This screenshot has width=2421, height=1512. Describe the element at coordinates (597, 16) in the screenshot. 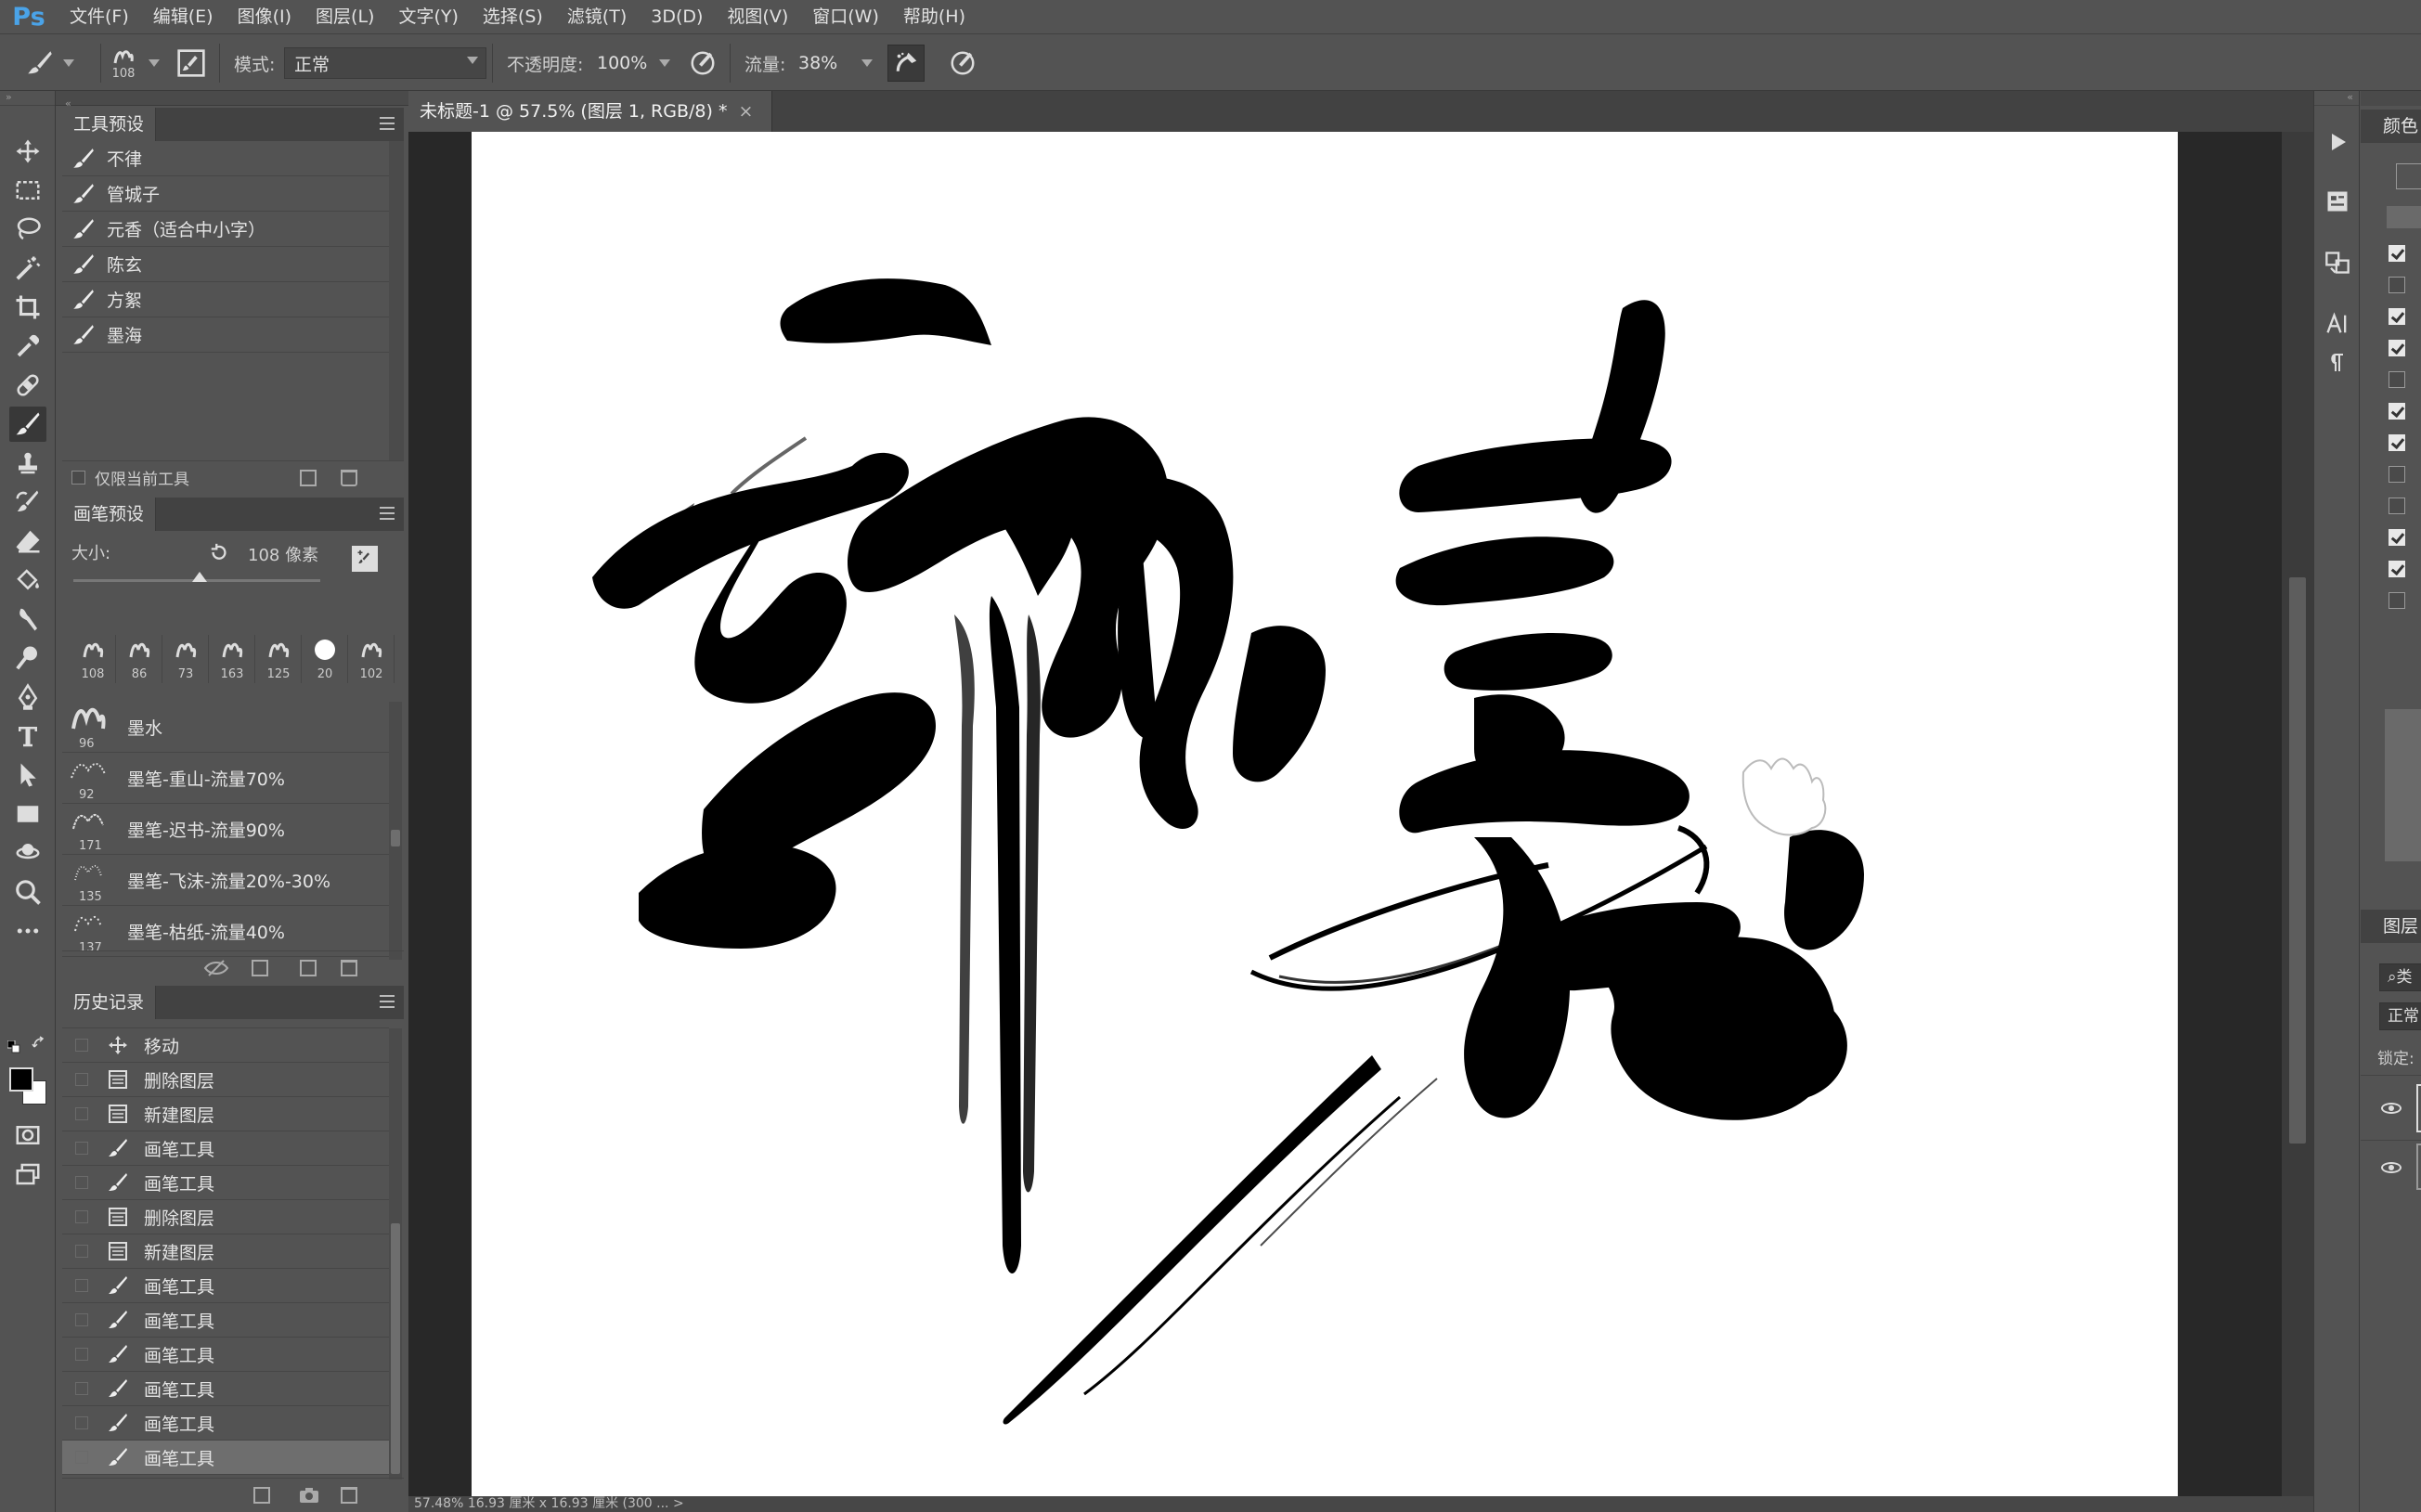

I see `menu-filter: 滤镜(T)` at that location.